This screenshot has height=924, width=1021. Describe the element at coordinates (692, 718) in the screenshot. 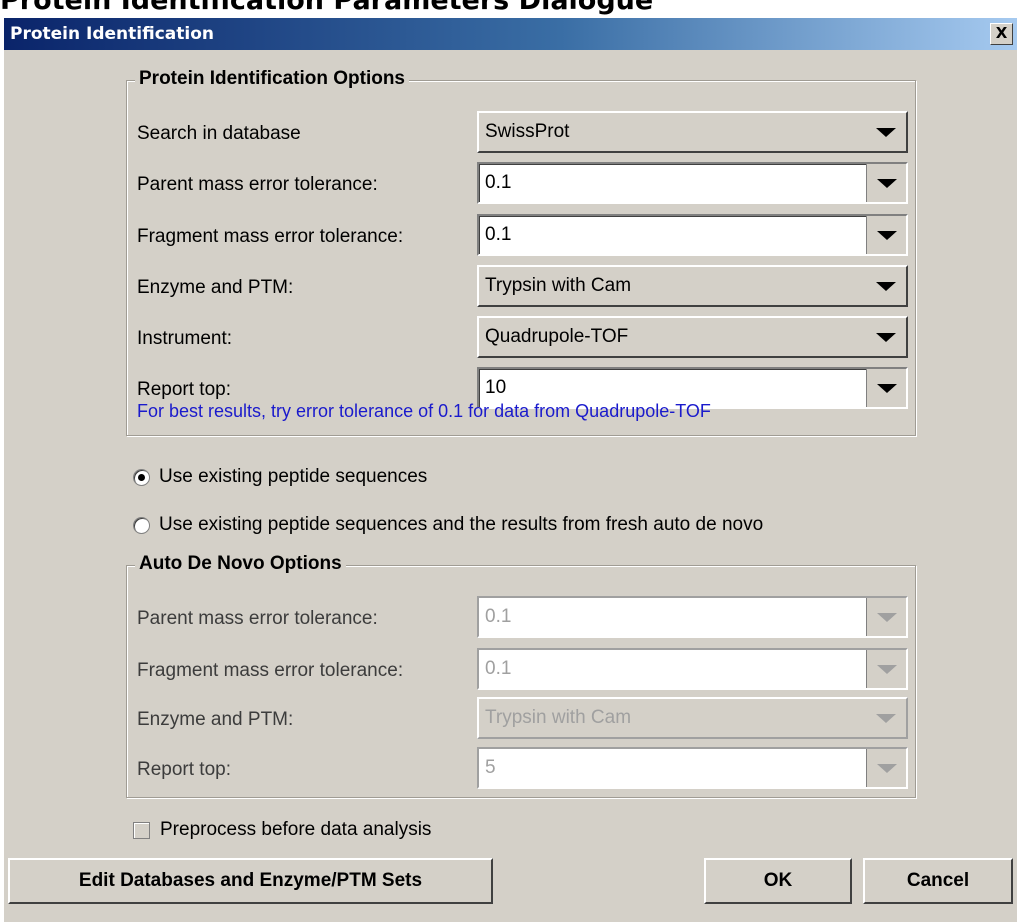

I see `denovo-enzyme-ptm-select: Trypsin with Cam` at that location.